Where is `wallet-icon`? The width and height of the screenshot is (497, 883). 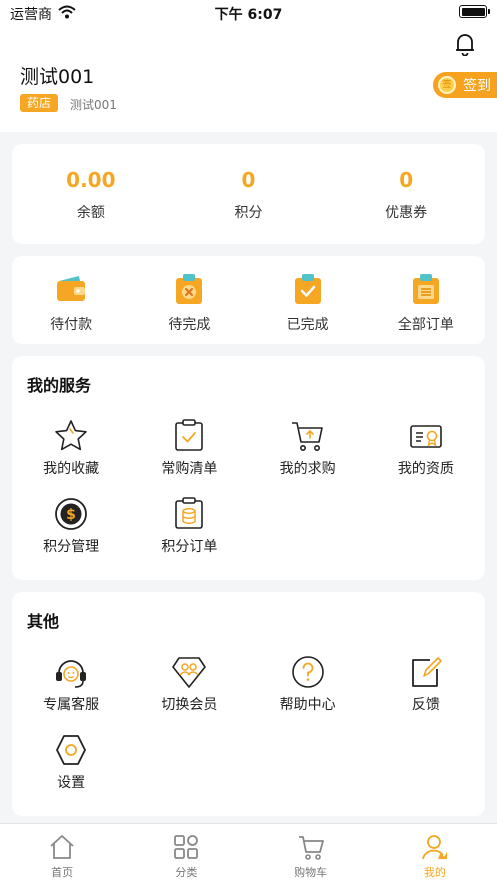
wallet-icon is located at coordinates (71, 289).